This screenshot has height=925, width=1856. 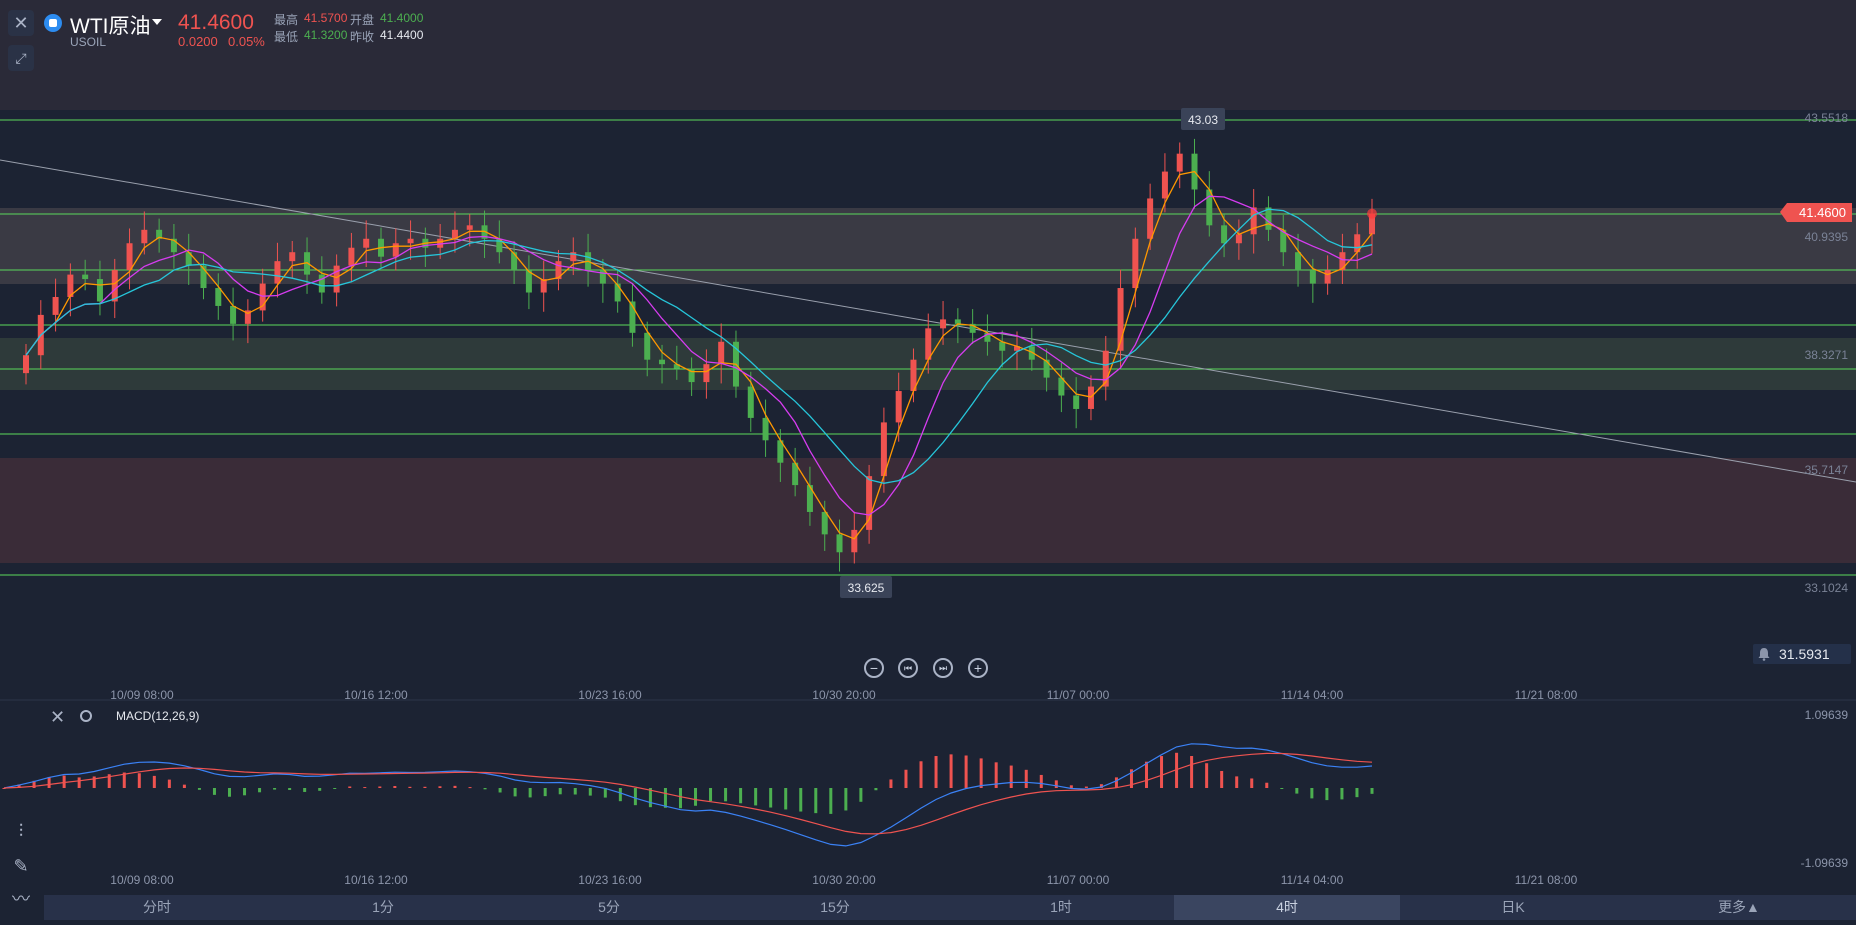 I want to click on indicator-tool-icon: ⫶, so click(x=21, y=831).